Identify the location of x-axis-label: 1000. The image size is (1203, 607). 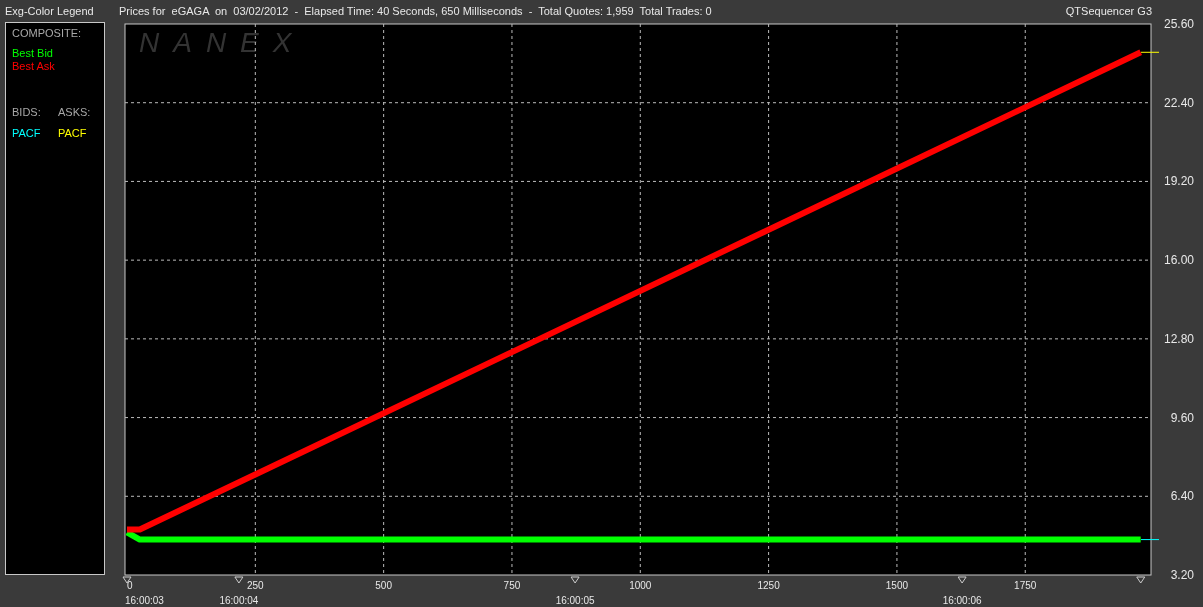
(640, 585).